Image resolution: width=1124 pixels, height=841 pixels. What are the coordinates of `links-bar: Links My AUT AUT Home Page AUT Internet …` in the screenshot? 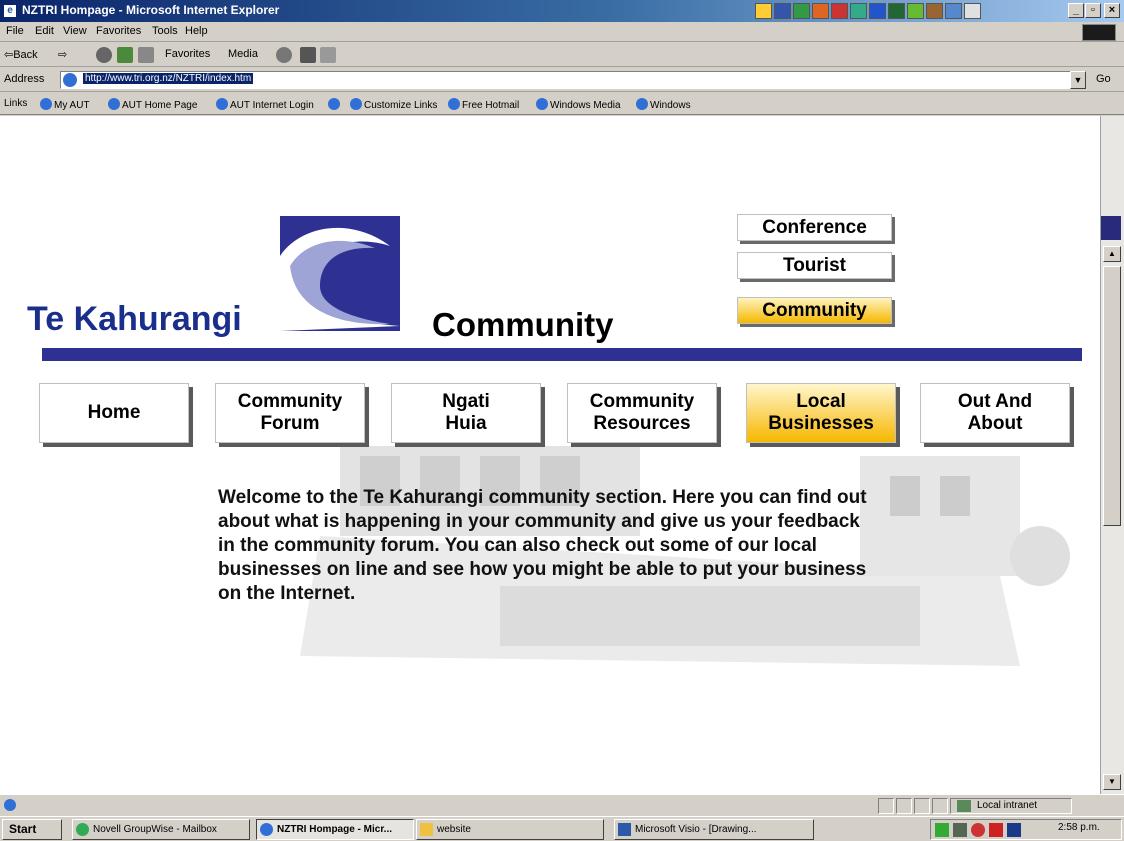 It's located at (562, 104).